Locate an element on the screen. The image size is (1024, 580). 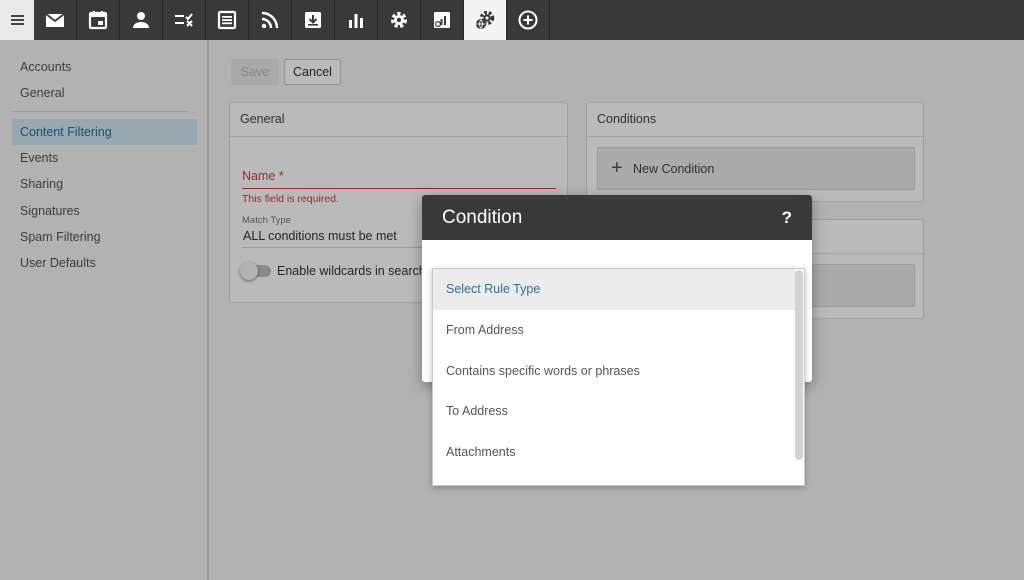
dropdown-scrollbar is located at coordinates (799, 365).